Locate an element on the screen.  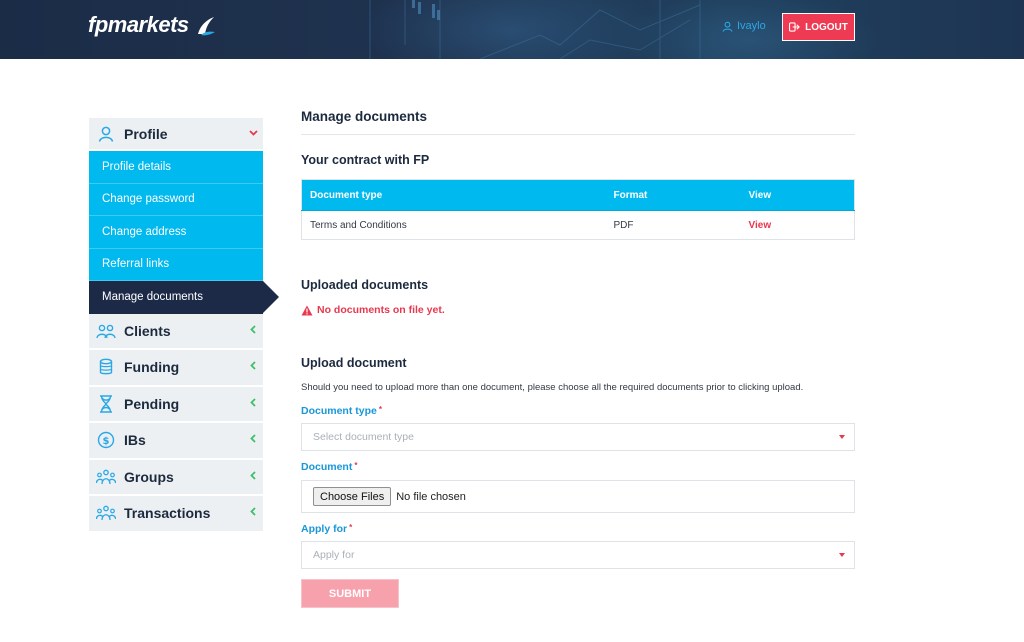
user-profile-link: Ivaylo is located at coordinates (744, 26).